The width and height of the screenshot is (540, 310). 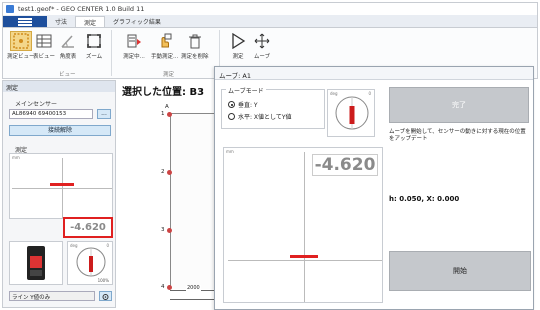 I want to click on dialog-plot: mm -4.620, so click(x=303, y=225).